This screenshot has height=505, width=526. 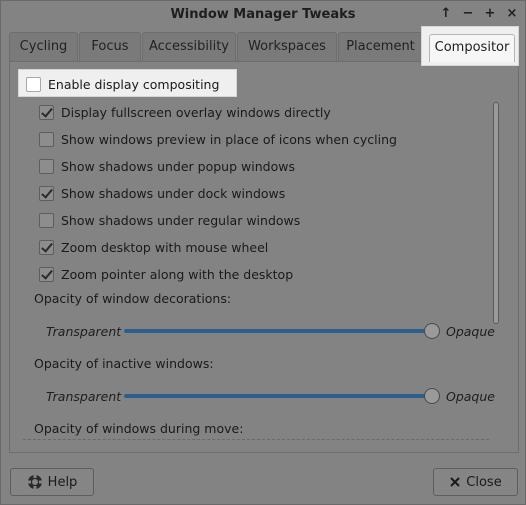 What do you see at coordinates (133, 298) in the screenshot?
I see `decorations-opacity-label: Opacity of window decorations:` at bounding box center [133, 298].